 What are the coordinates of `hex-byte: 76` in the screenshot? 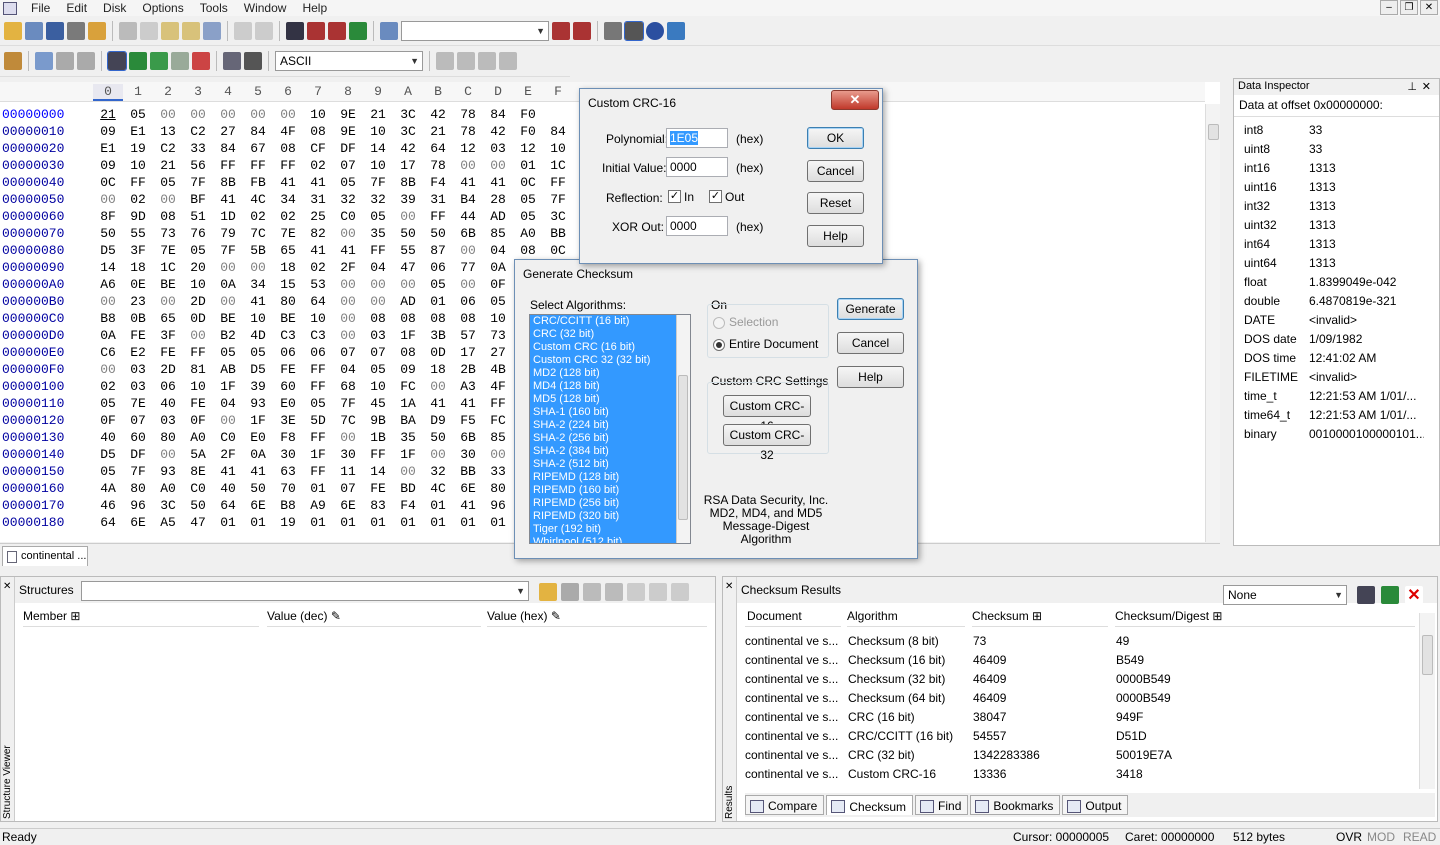 It's located at (198, 233).